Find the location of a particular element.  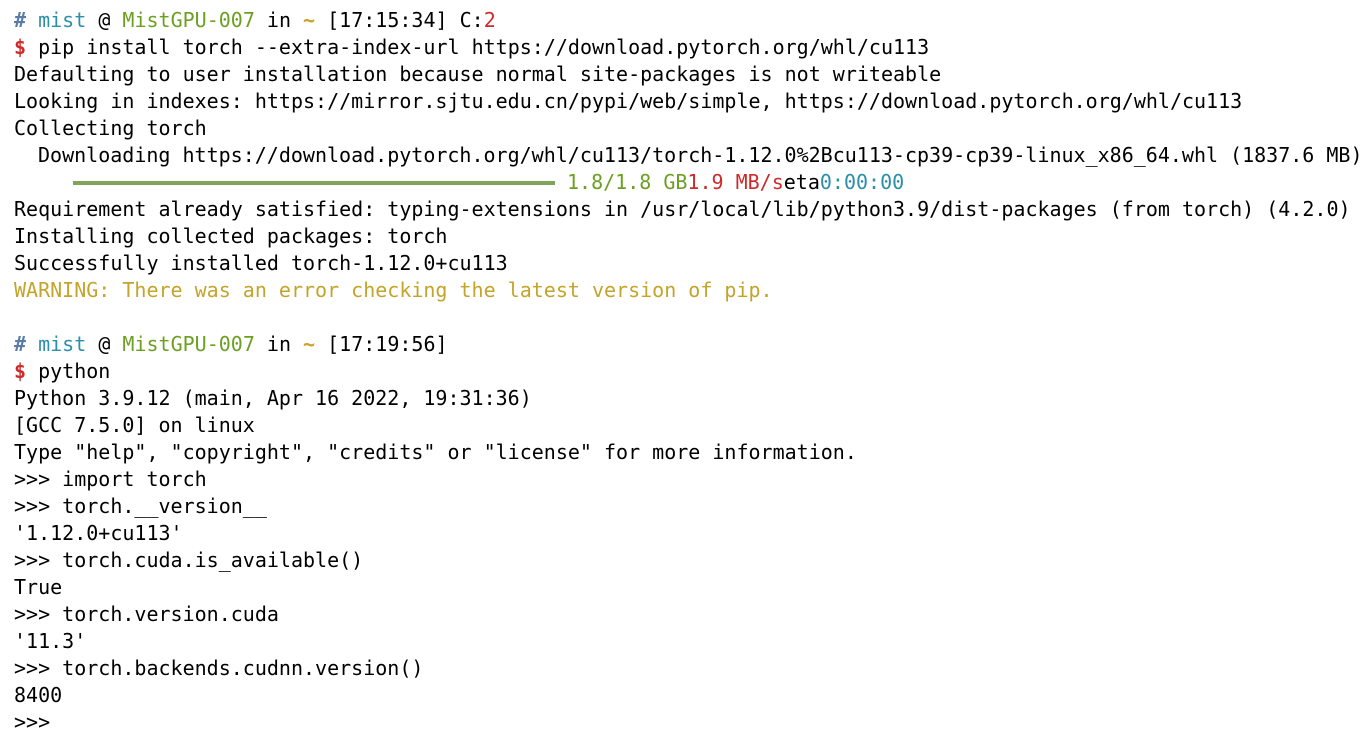

output-line: Collecting torch is located at coordinates (110, 128).